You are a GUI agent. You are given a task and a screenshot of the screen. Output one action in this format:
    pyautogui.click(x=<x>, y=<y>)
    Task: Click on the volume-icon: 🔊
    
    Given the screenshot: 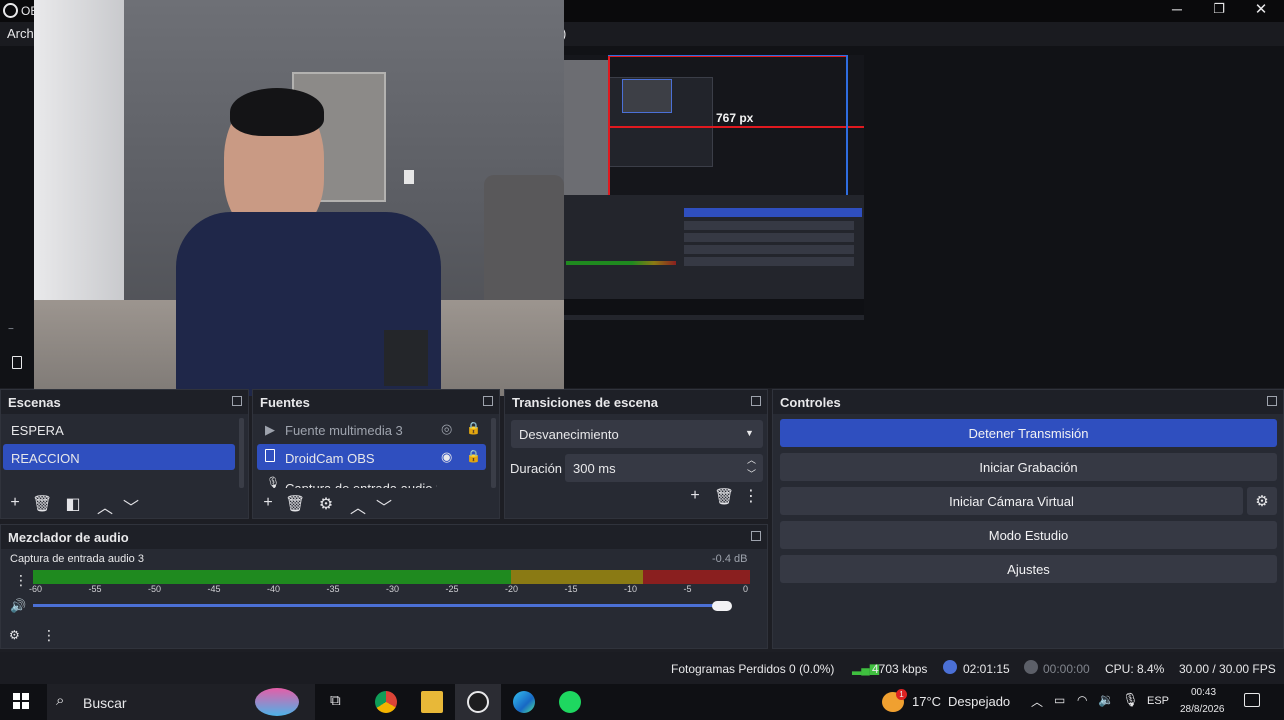 What is the action you would take?
    pyautogui.click(x=18, y=606)
    